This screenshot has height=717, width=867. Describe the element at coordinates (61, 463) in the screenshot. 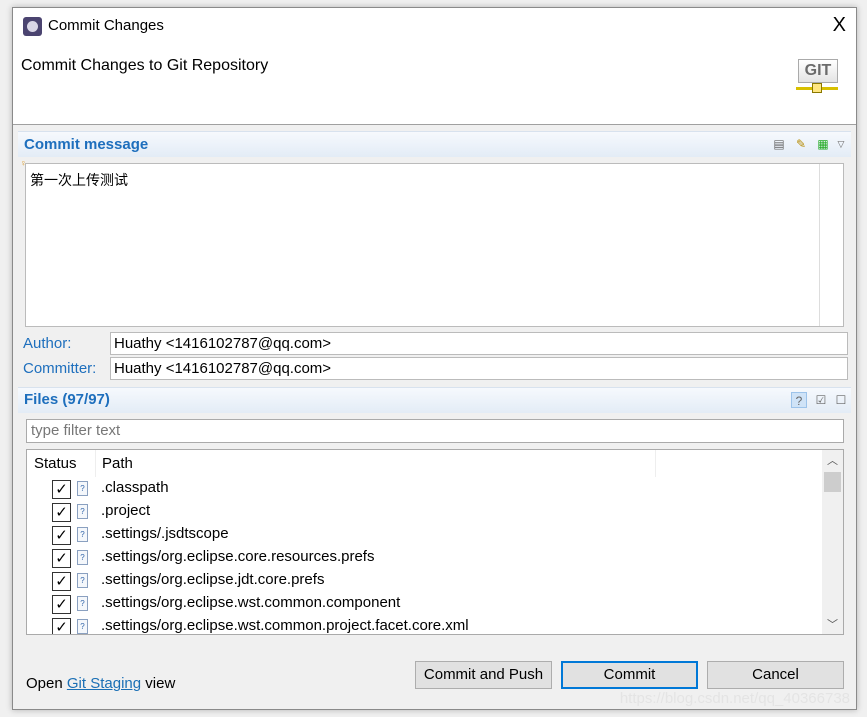

I see `column-status: Status` at that location.